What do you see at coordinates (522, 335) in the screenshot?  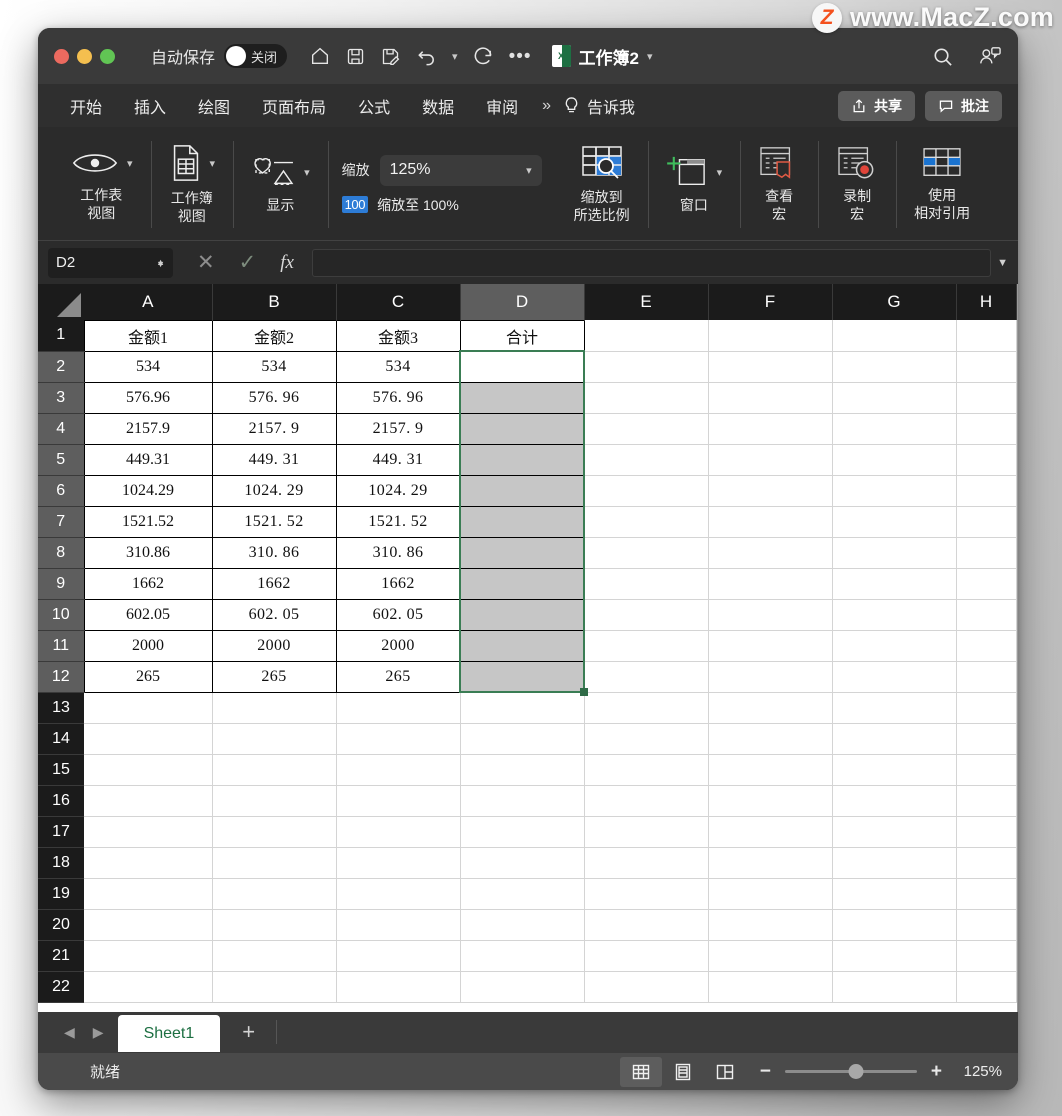 I see `cell-D1: 合计` at bounding box center [522, 335].